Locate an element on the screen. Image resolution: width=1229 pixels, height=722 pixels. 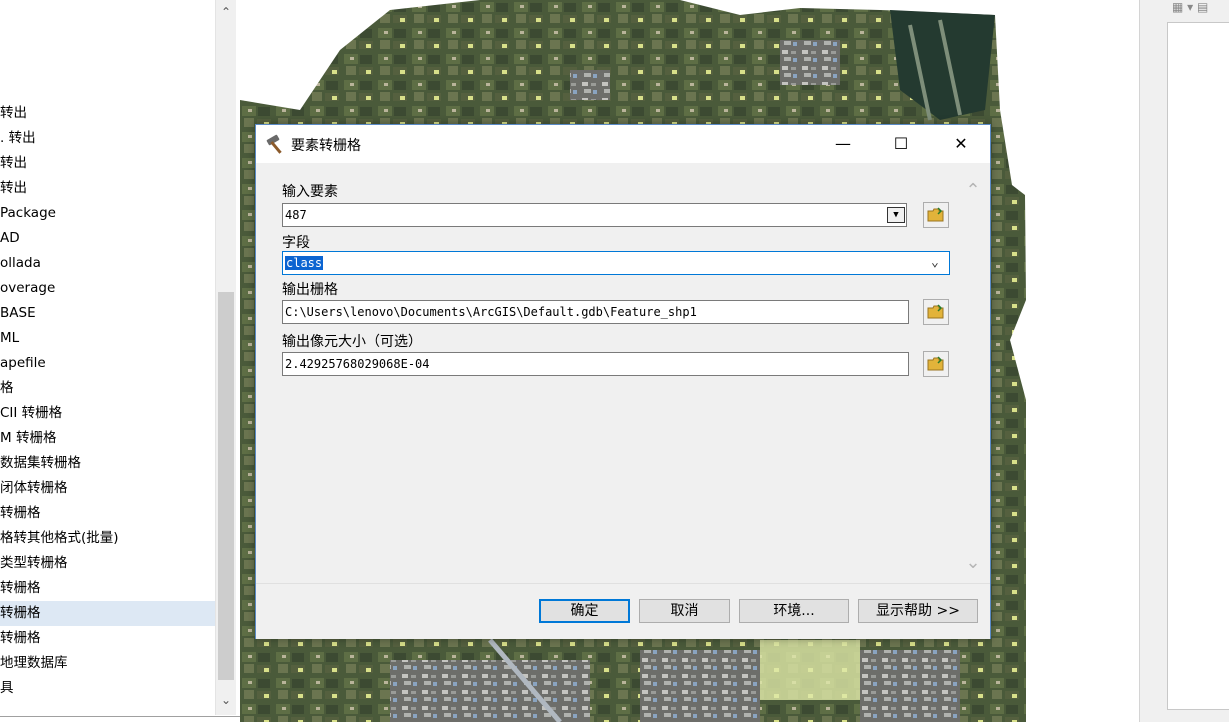
close-button: ✕ is located at coordinates (961, 144).